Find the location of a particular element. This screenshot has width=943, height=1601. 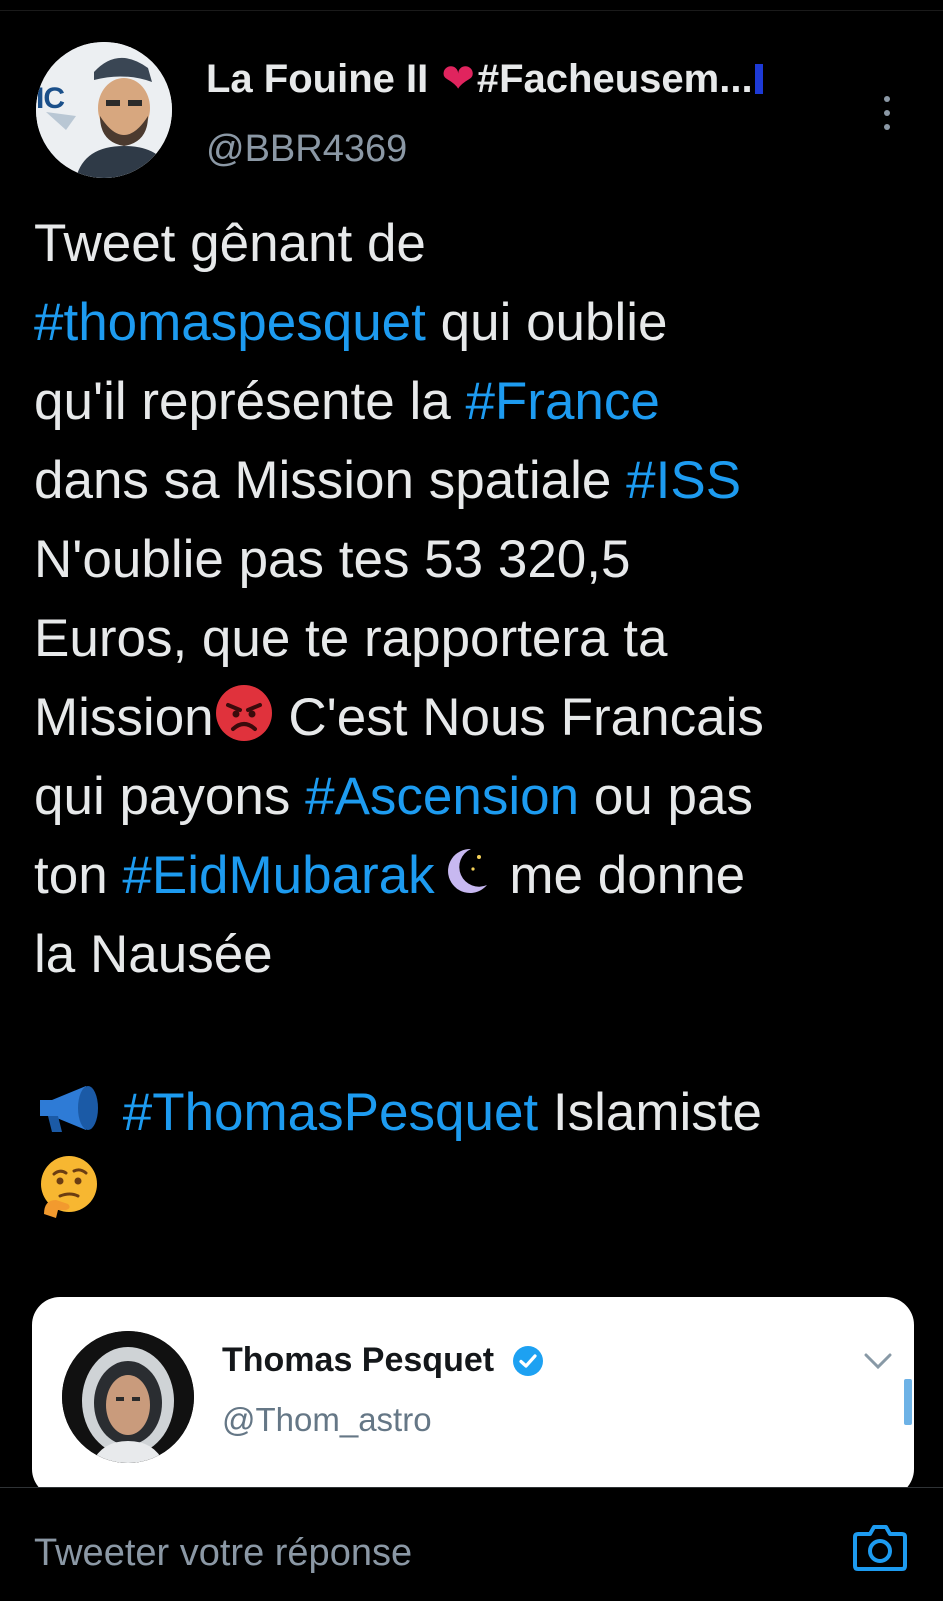

hashtag-link: #thomaspesquet is located at coordinates (230, 322).